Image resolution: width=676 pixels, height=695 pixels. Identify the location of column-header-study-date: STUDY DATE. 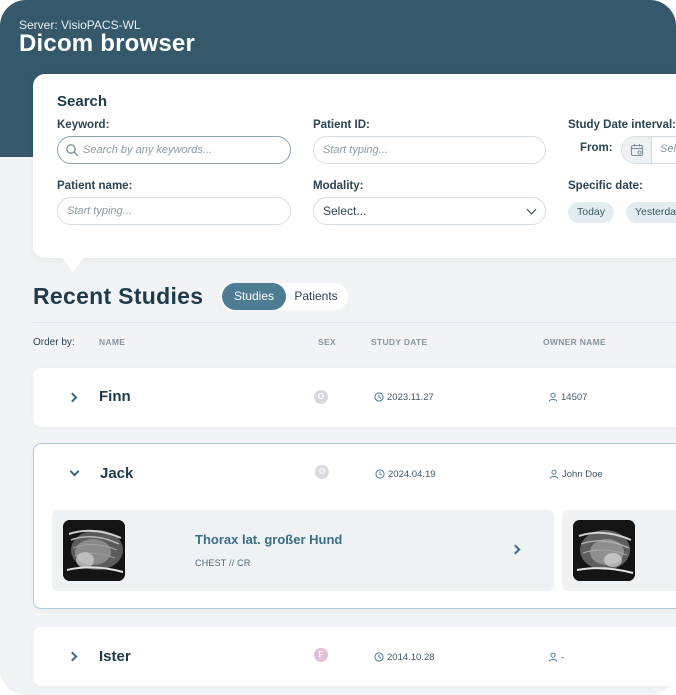
(399, 342).